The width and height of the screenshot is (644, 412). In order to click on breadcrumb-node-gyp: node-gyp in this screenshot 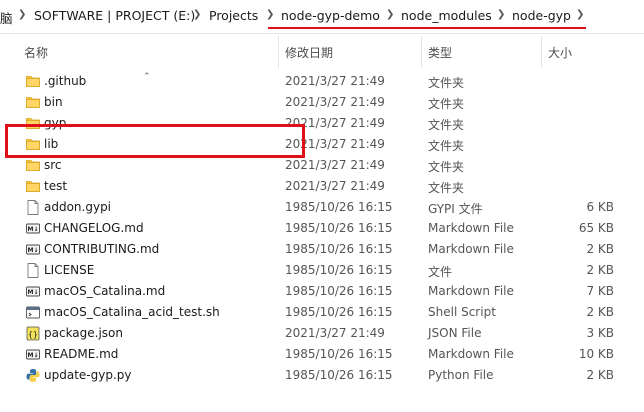, I will do `click(541, 15)`.